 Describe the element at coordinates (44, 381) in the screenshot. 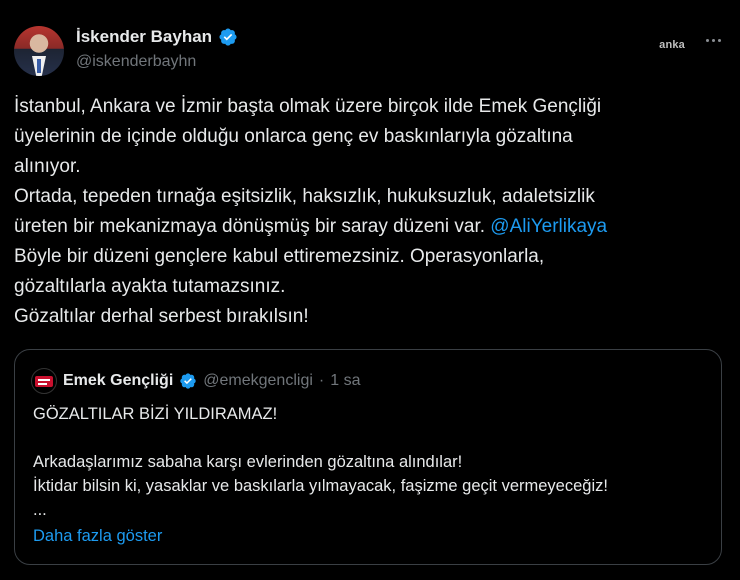

I see `quoted-author-avatar` at that location.